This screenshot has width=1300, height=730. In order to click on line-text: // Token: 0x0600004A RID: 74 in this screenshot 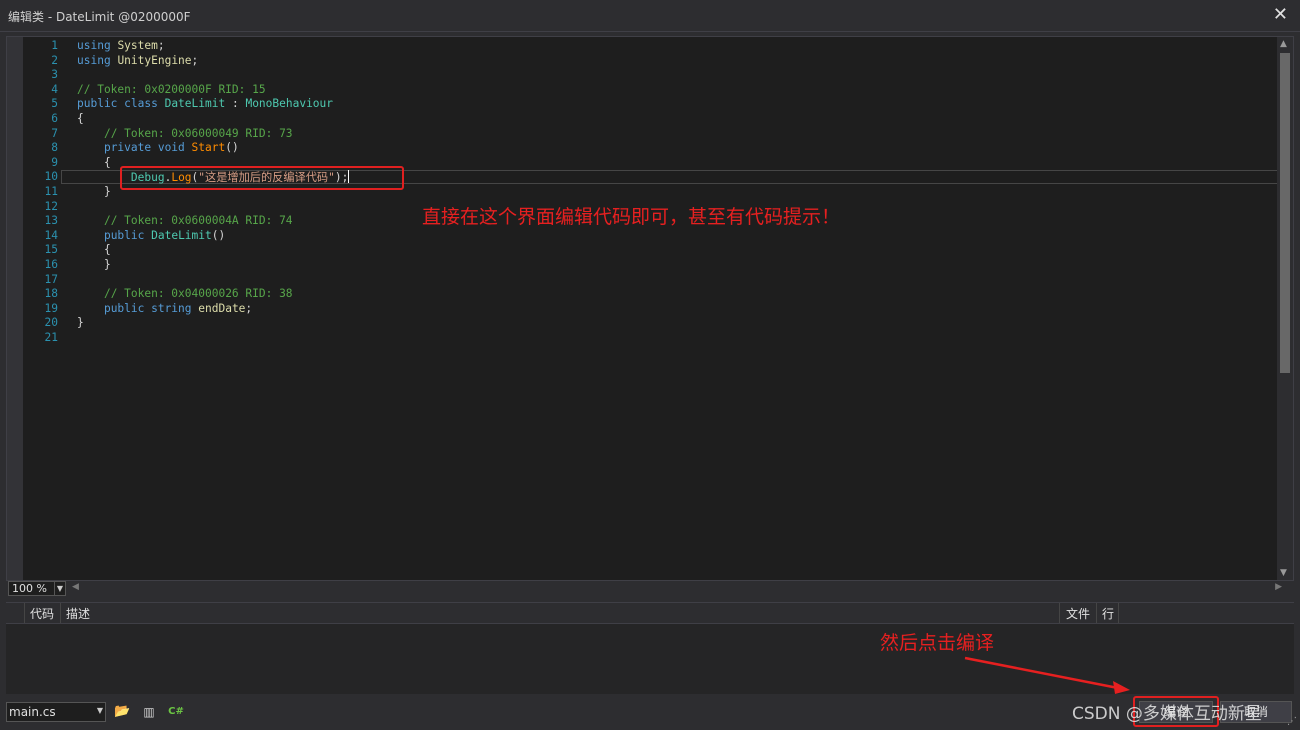, I will do `click(185, 221)`.